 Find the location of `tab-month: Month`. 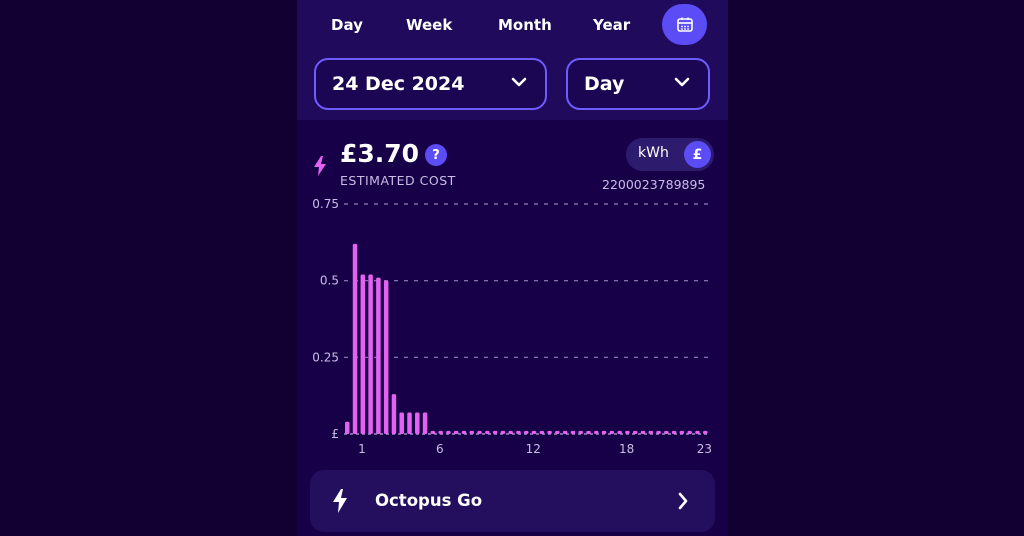

tab-month: Month is located at coordinates (525, 25).